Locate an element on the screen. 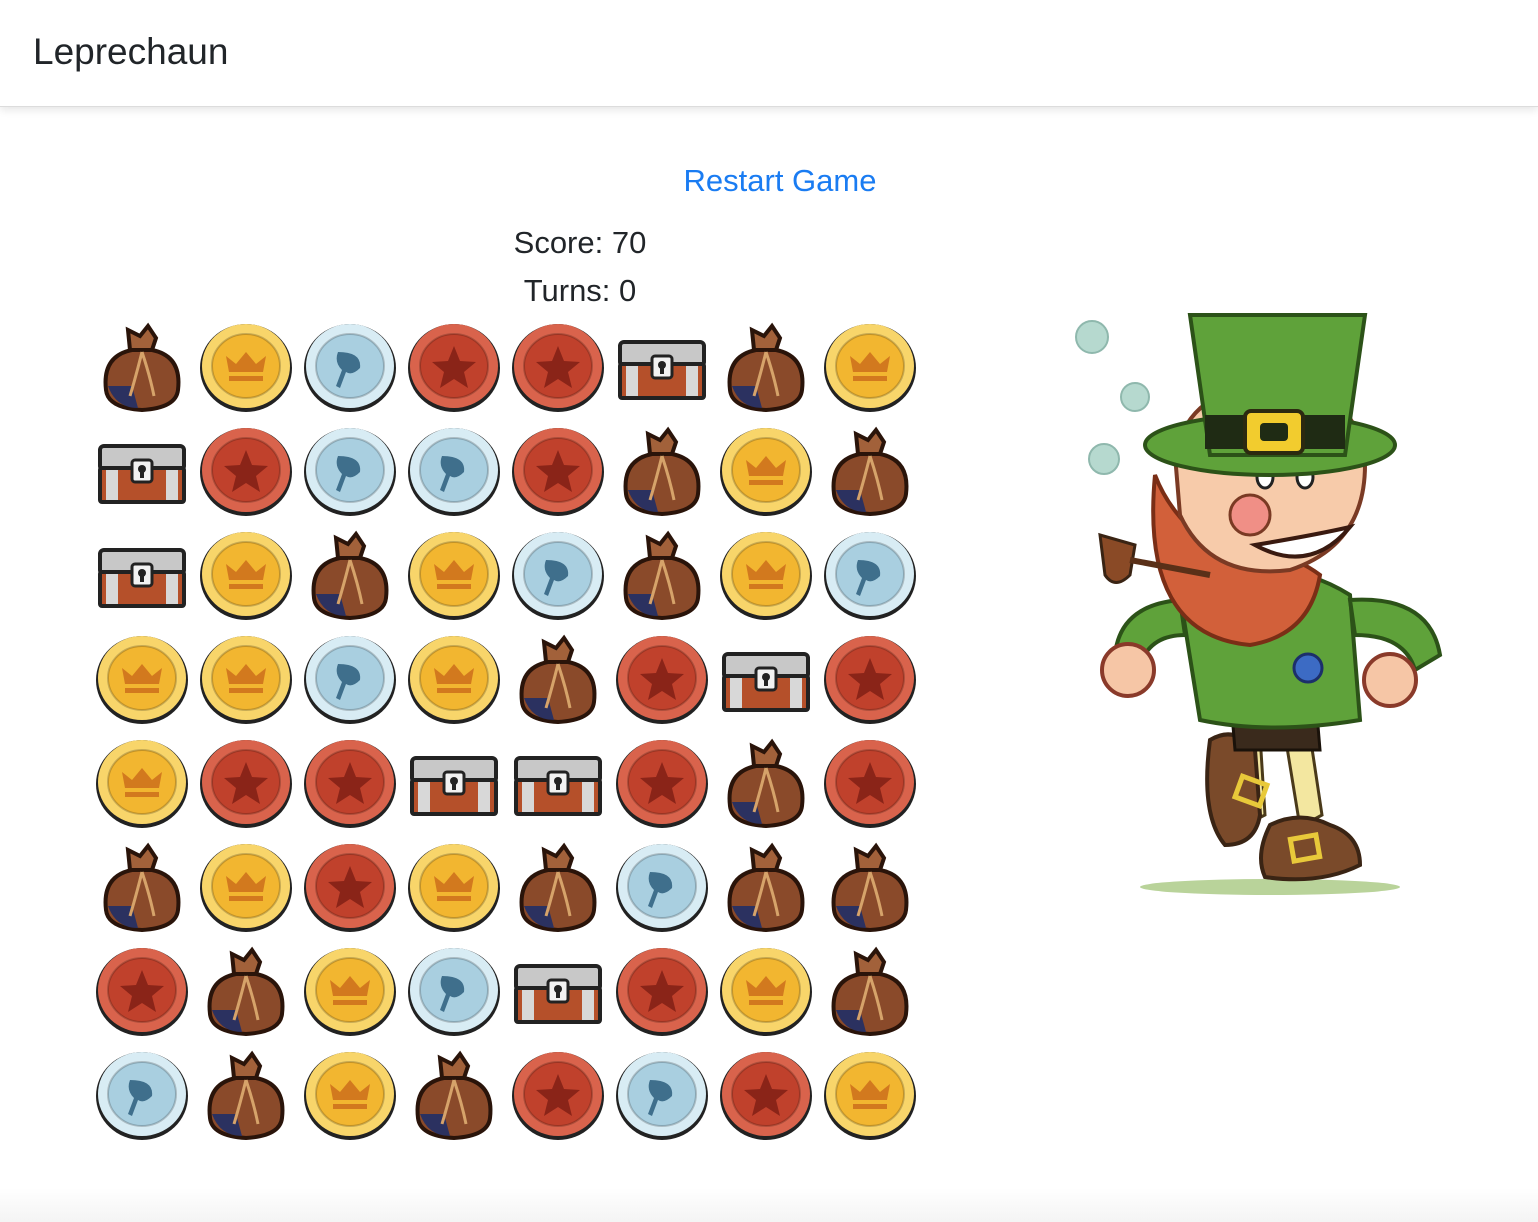 This screenshot has width=1538, height=1222. score-display: Score: 70 is located at coordinates (580, 242).